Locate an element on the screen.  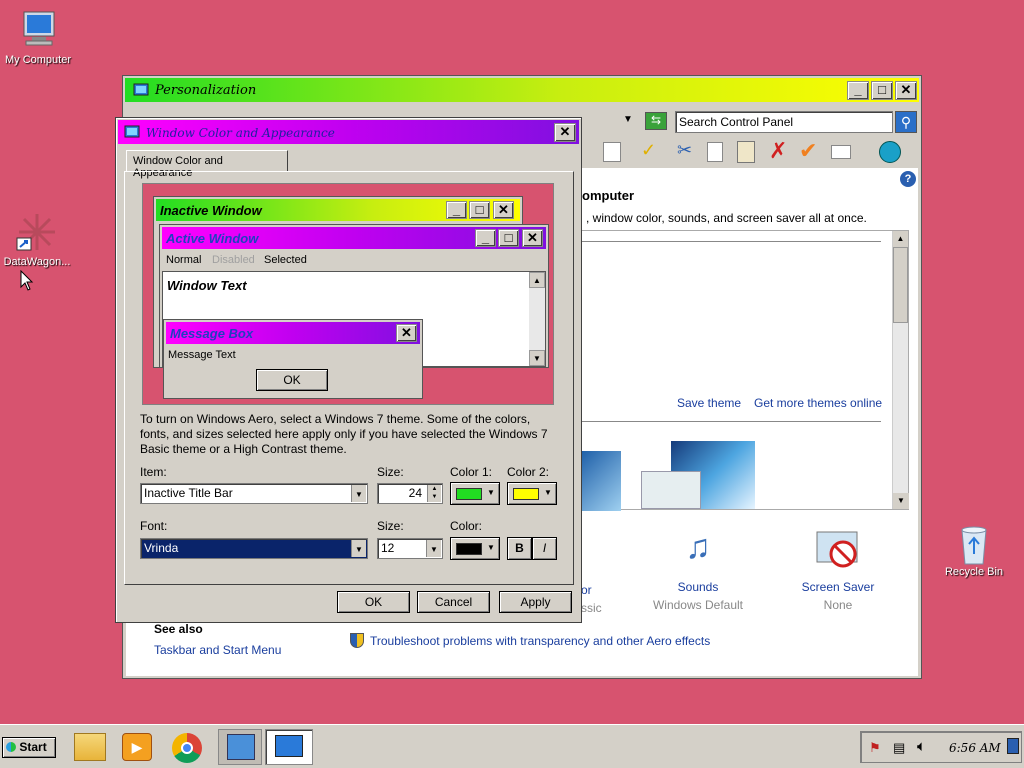
italic-button: I is located at coordinates (544, 548).